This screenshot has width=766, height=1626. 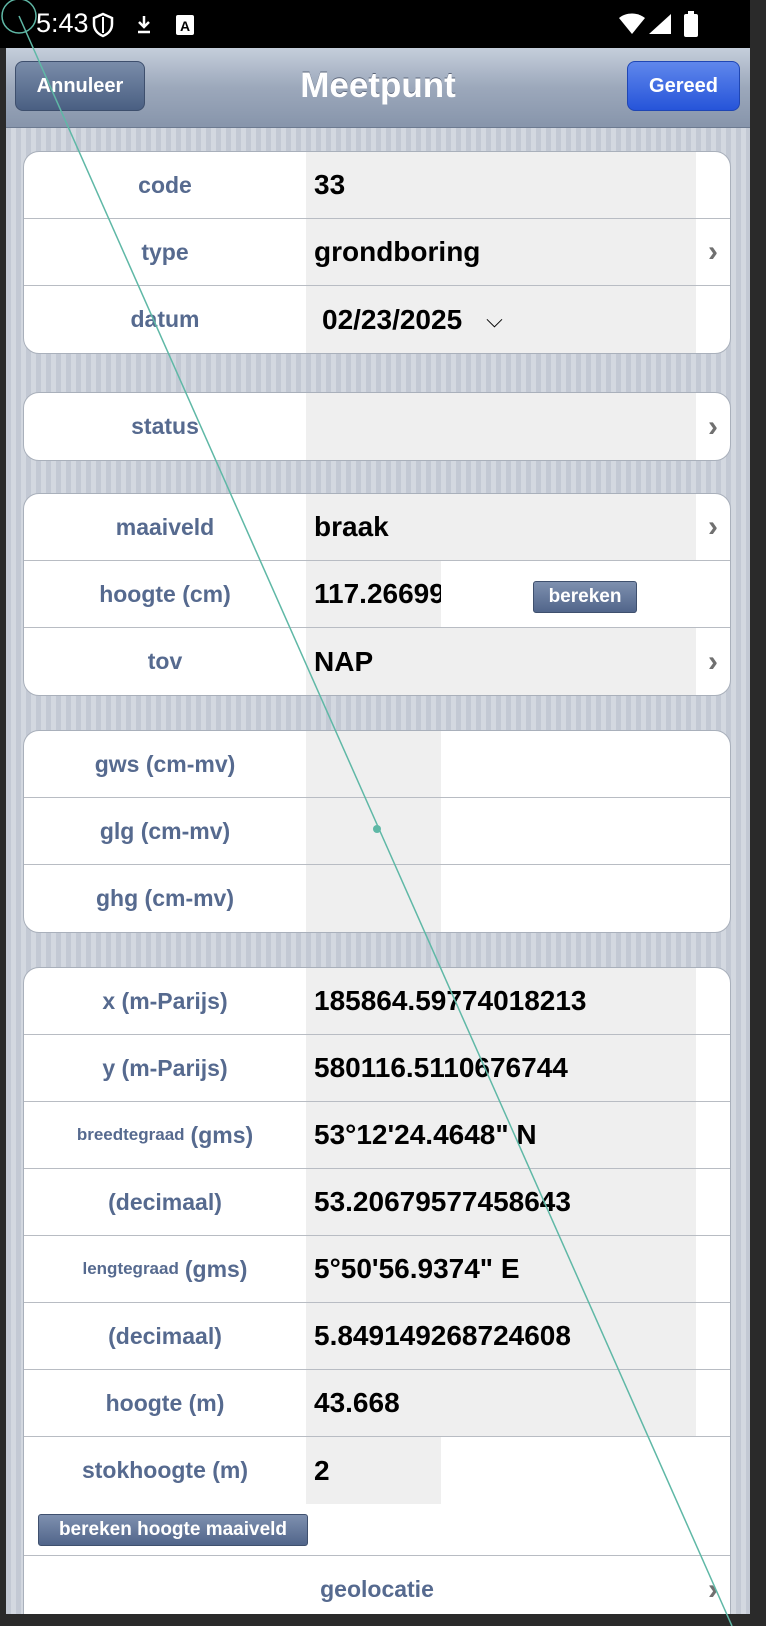 I want to click on surface-label: maaiveld, so click(x=165, y=526).